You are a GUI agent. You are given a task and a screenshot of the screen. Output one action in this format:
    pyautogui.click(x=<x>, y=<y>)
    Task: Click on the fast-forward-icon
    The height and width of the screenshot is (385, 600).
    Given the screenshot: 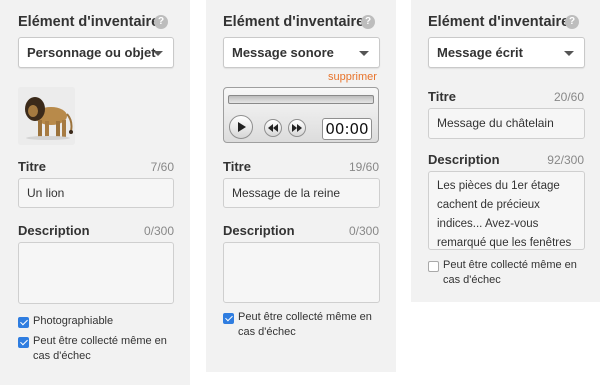 What is the action you would take?
    pyautogui.click(x=297, y=128)
    